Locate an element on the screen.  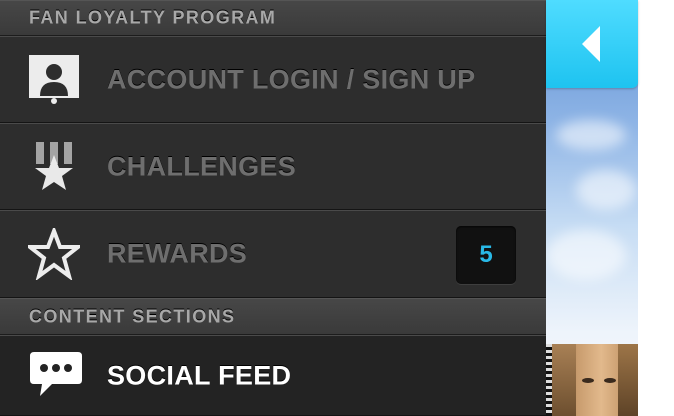
ribbon-star-icon is located at coordinates (54, 167).